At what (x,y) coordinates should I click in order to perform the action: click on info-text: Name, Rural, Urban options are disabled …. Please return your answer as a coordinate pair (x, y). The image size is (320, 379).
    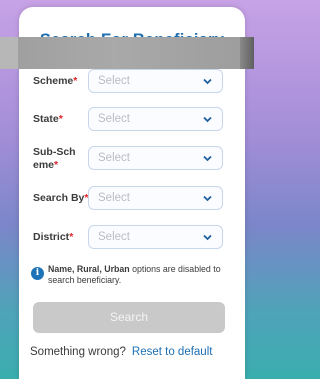
    Looking at the image, I should click on (134, 274).